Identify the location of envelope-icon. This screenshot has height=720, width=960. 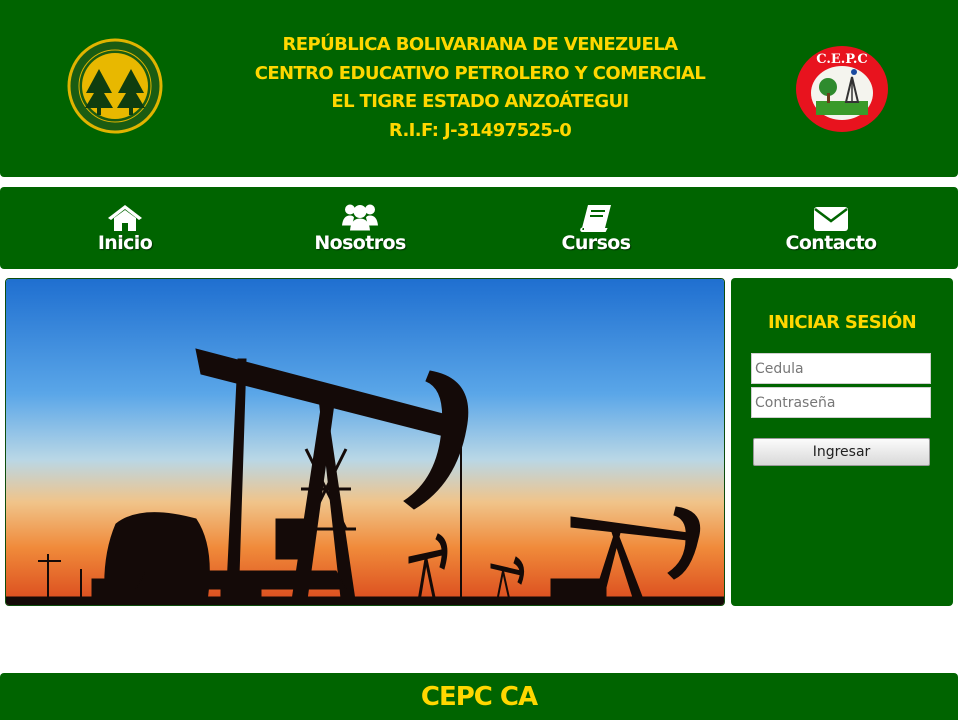
(831, 219).